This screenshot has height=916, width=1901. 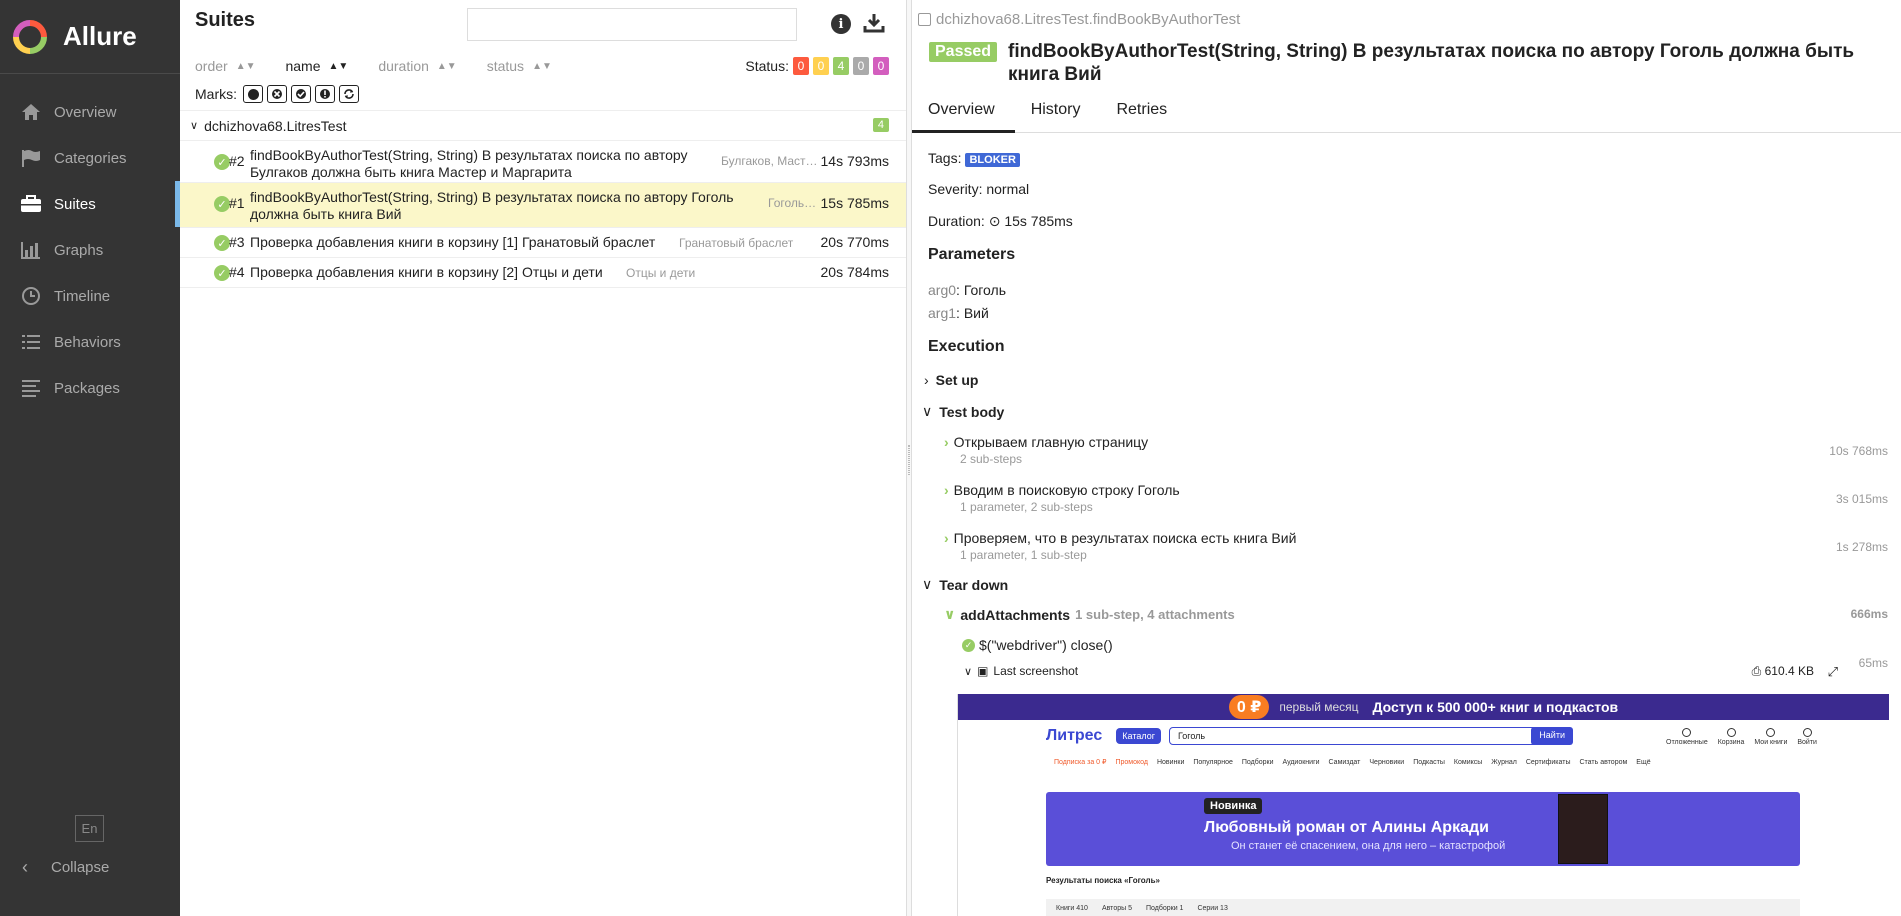 What do you see at coordinates (301, 94) in the screenshot?
I see `new-passed-mark-icon` at bounding box center [301, 94].